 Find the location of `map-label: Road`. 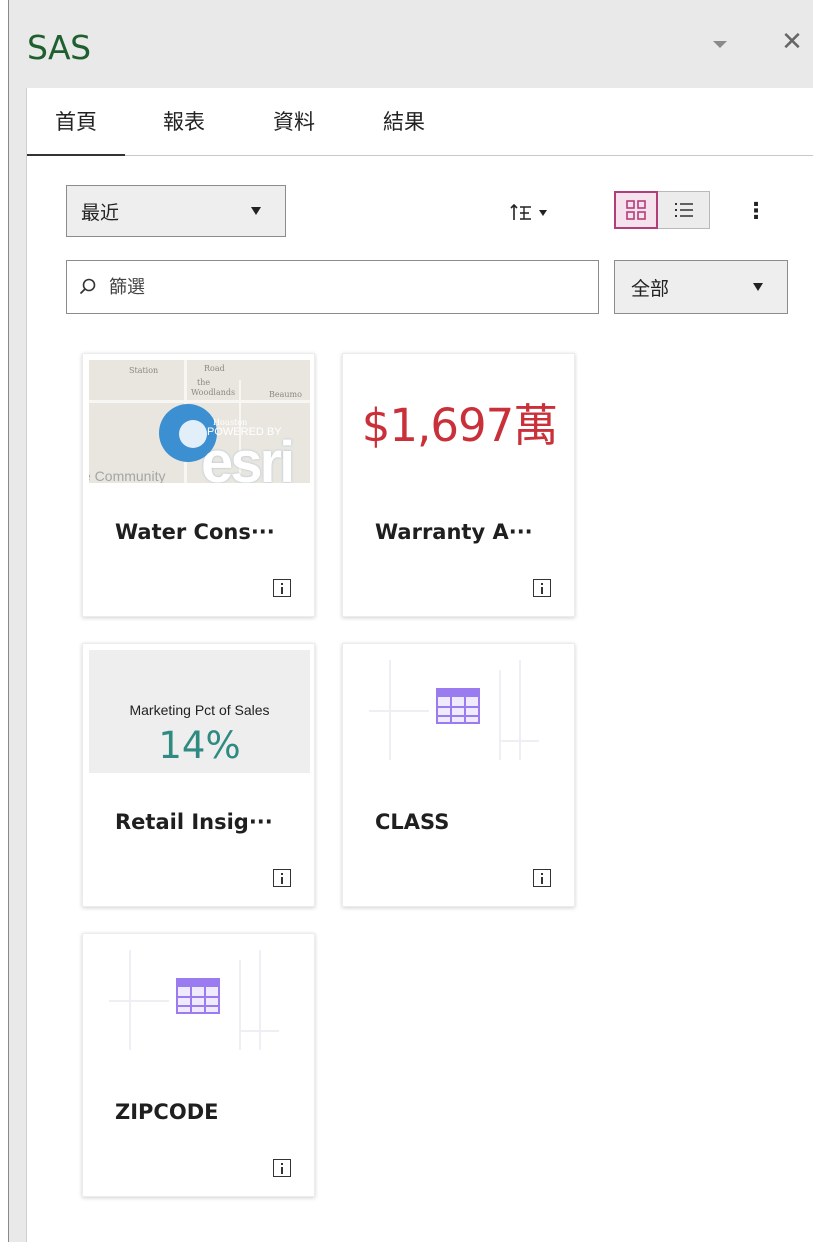

map-label: Road is located at coordinates (214, 368).